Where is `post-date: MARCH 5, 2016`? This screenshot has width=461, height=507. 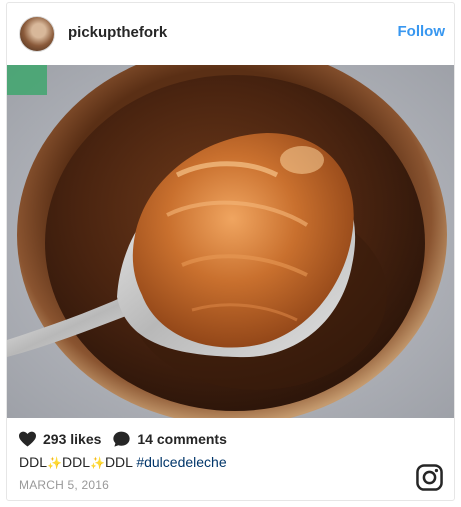 post-date: MARCH 5, 2016 is located at coordinates (64, 485).